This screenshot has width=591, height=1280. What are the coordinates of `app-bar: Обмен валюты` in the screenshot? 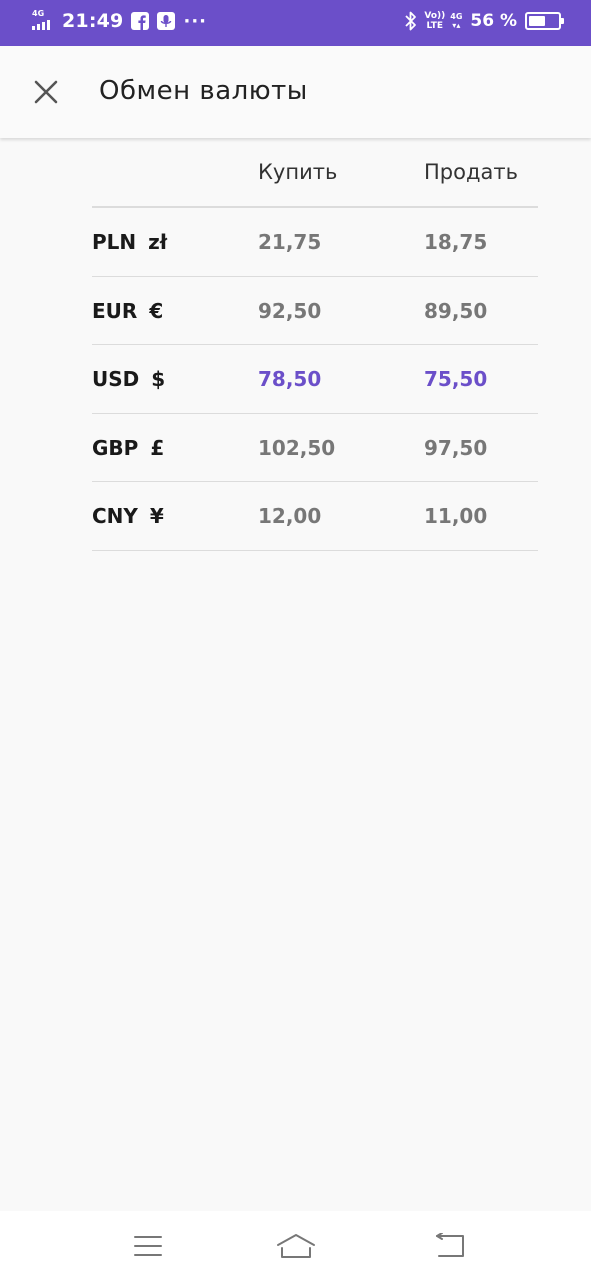 It's located at (295, 92).